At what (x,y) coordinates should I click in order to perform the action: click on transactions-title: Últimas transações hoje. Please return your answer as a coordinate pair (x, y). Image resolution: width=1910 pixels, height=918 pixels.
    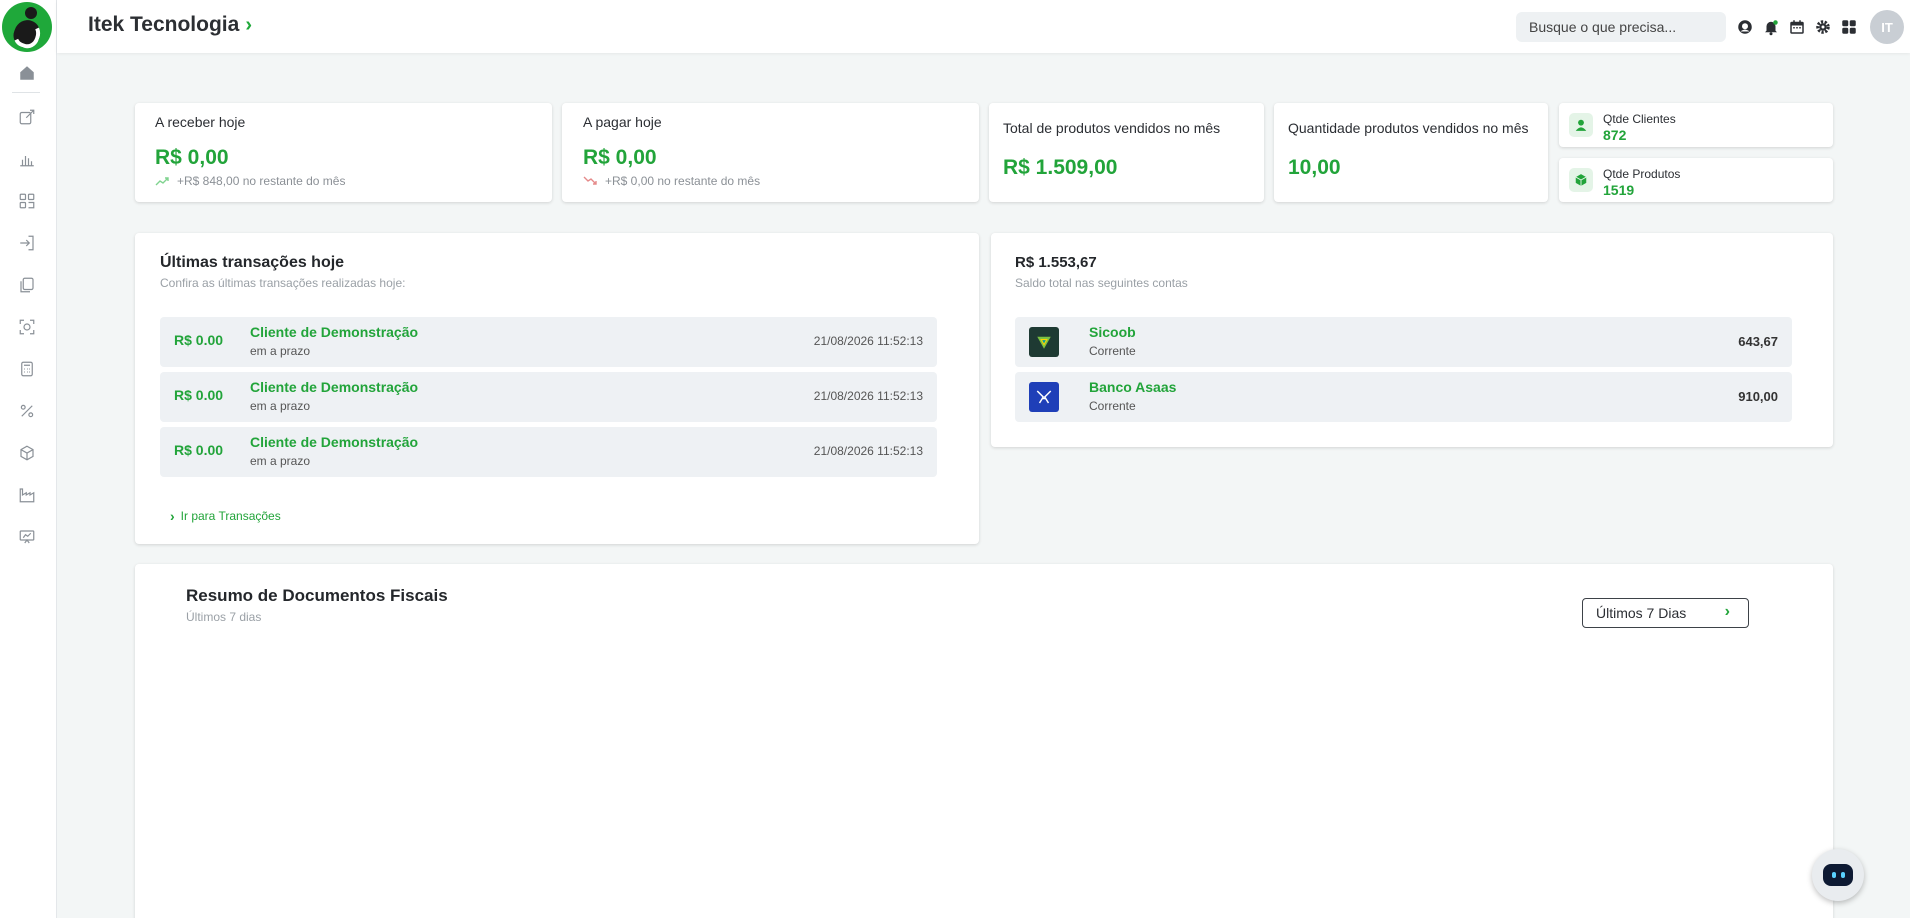
    Looking at the image, I should click on (252, 262).